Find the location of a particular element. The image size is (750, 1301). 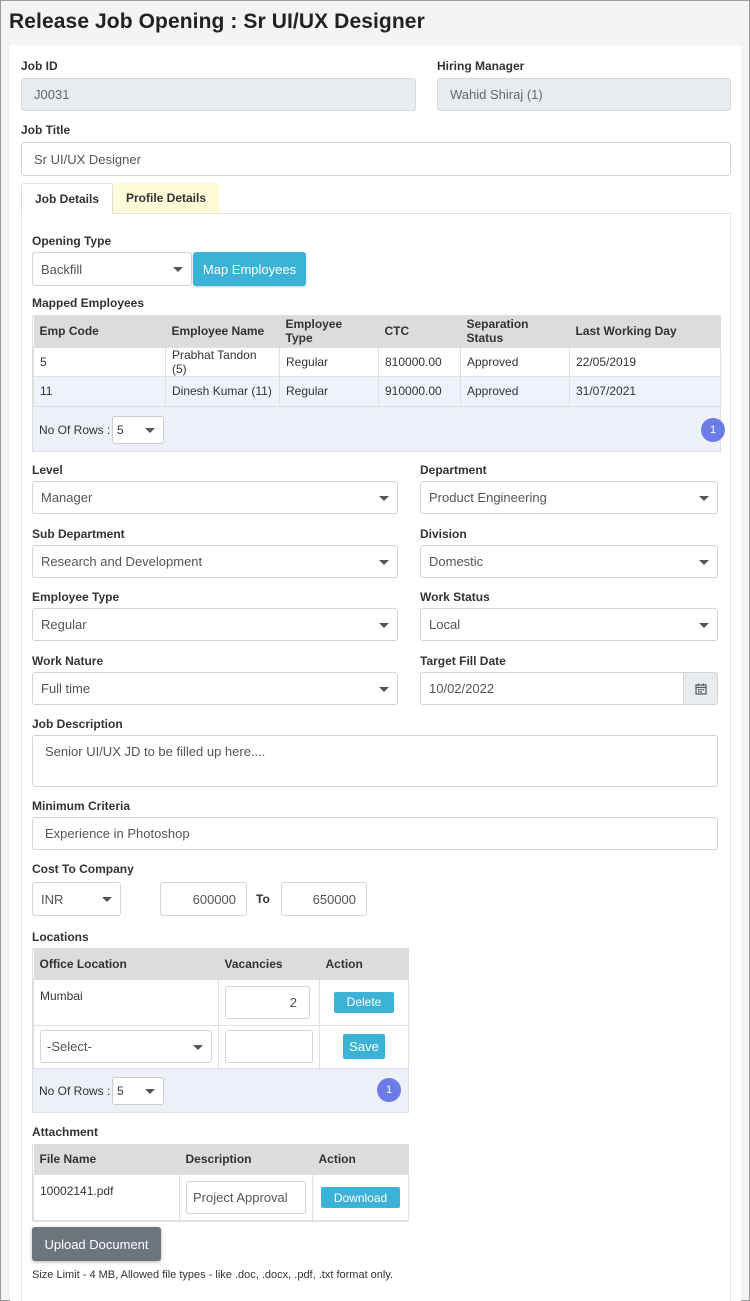

employee-type-select: Regular is located at coordinates (215, 624).